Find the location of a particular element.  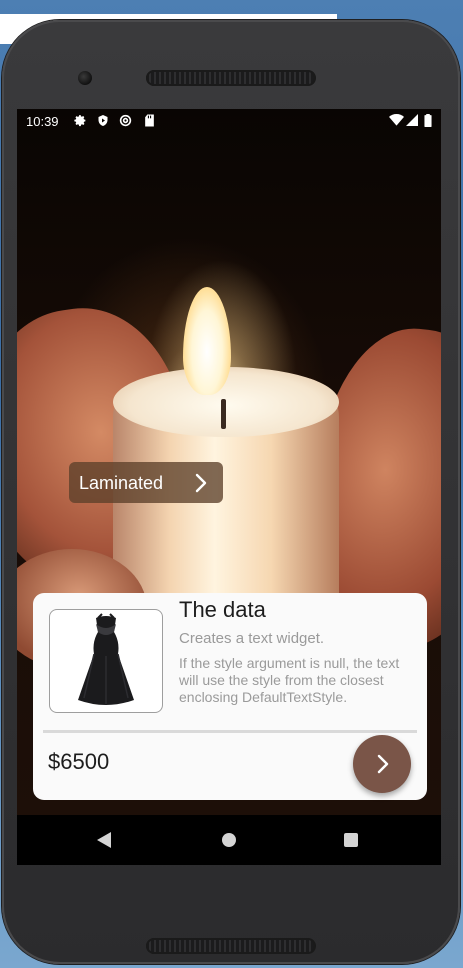

battery-icon is located at coordinates (428, 122).